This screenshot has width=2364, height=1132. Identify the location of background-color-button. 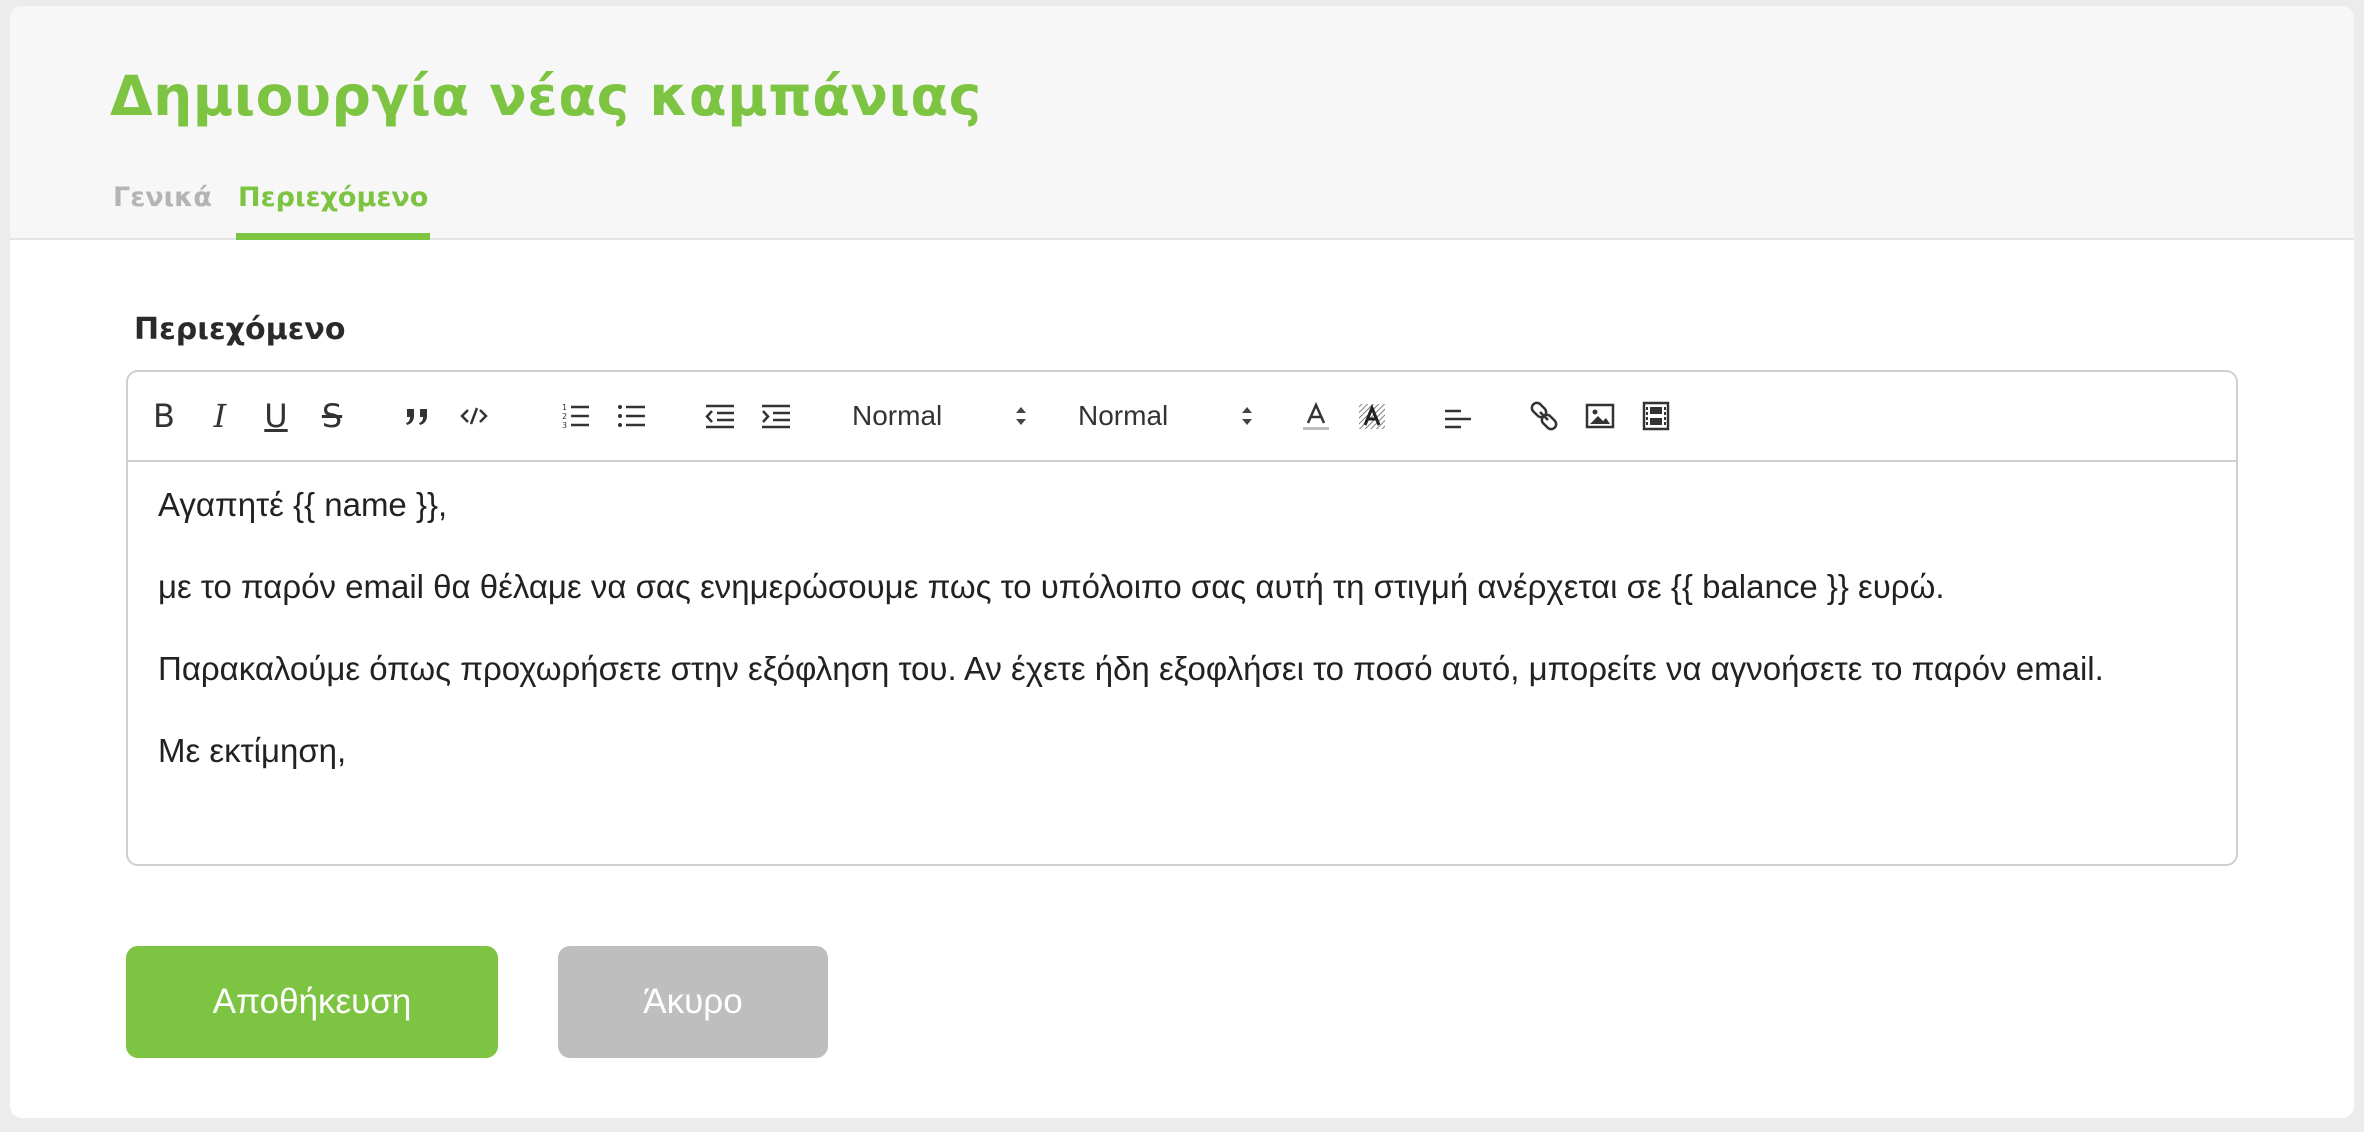
(1372, 416).